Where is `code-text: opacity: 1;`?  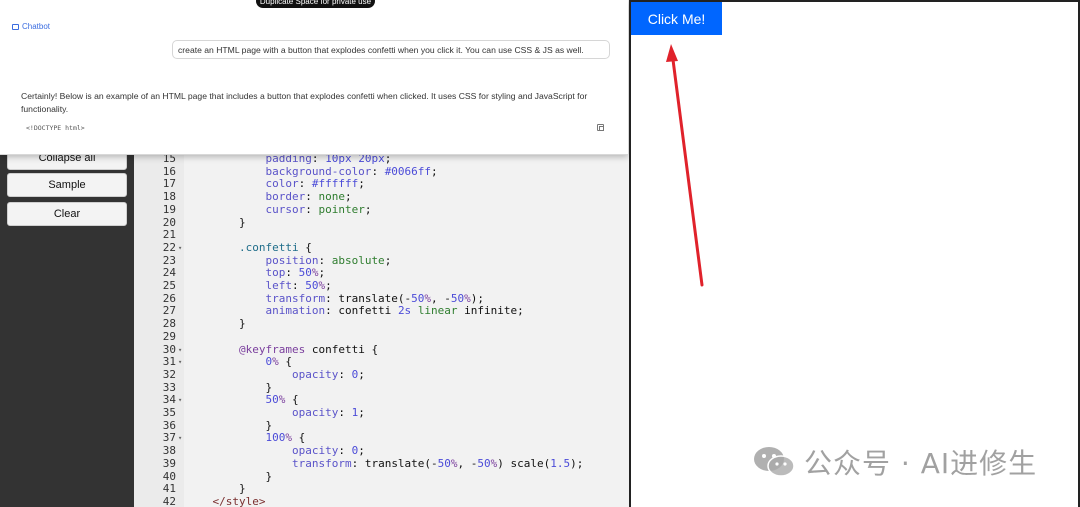
code-text: opacity: 1; is located at coordinates (275, 412).